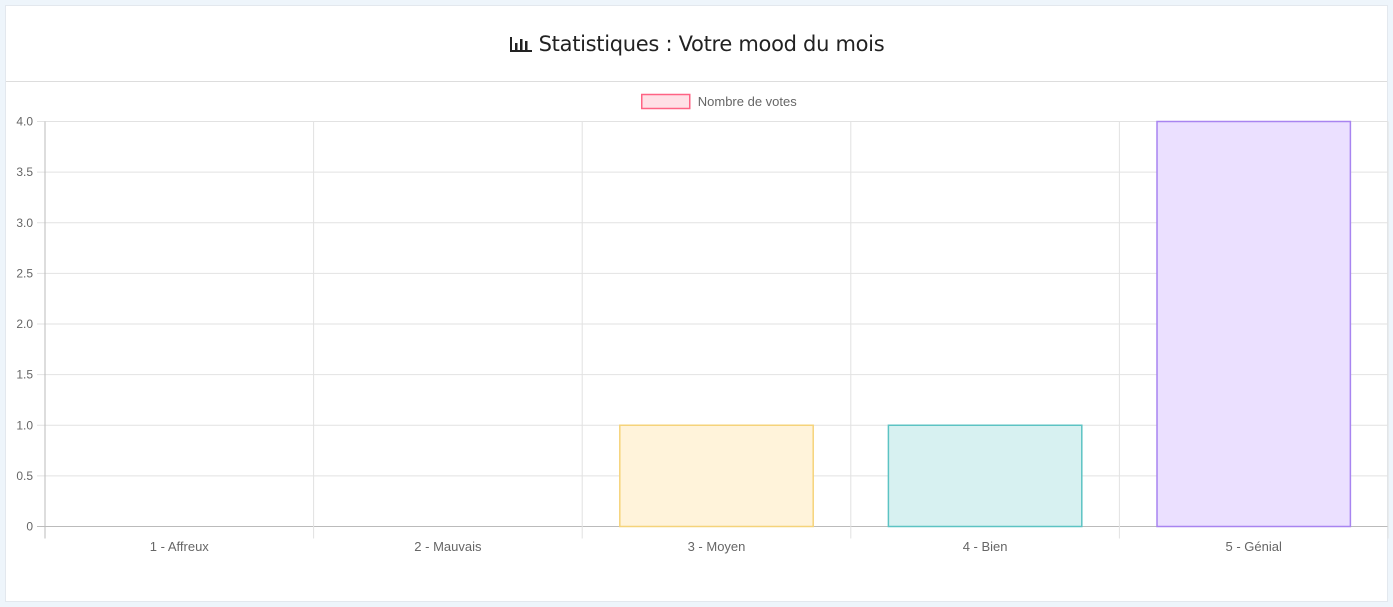 The height and width of the screenshot is (607, 1393). Describe the element at coordinates (180, 546) in the screenshot. I see `x-tick-label: 1 - Affreux` at that location.